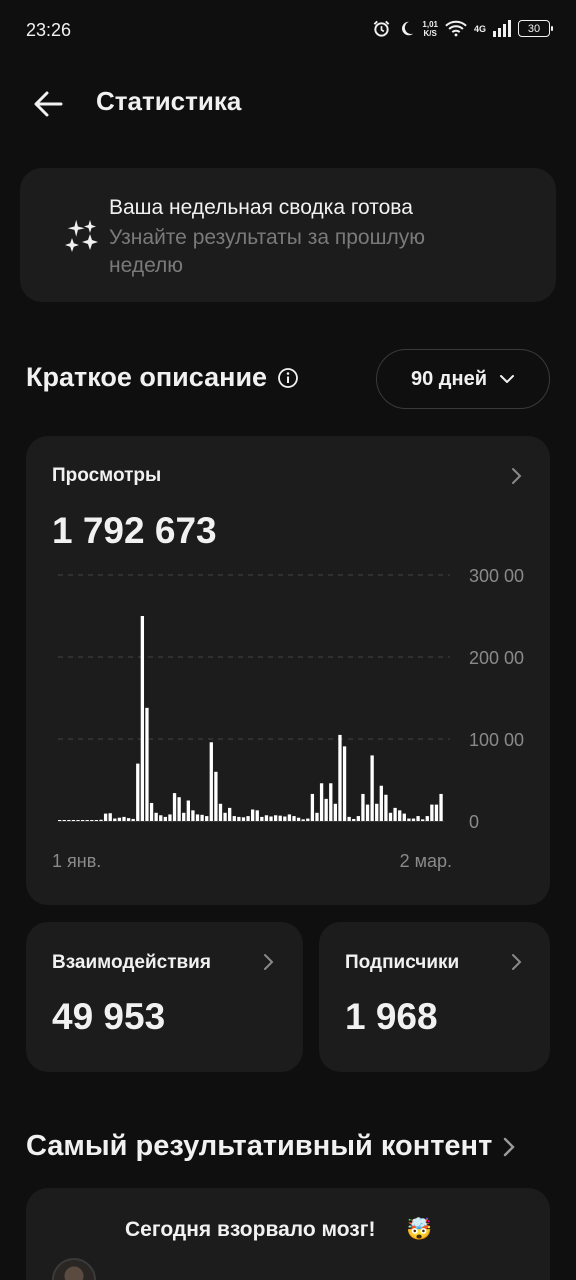 Image resolution: width=576 pixels, height=1280 pixels. What do you see at coordinates (507, 379) in the screenshot?
I see `chevron-down-icon` at bounding box center [507, 379].